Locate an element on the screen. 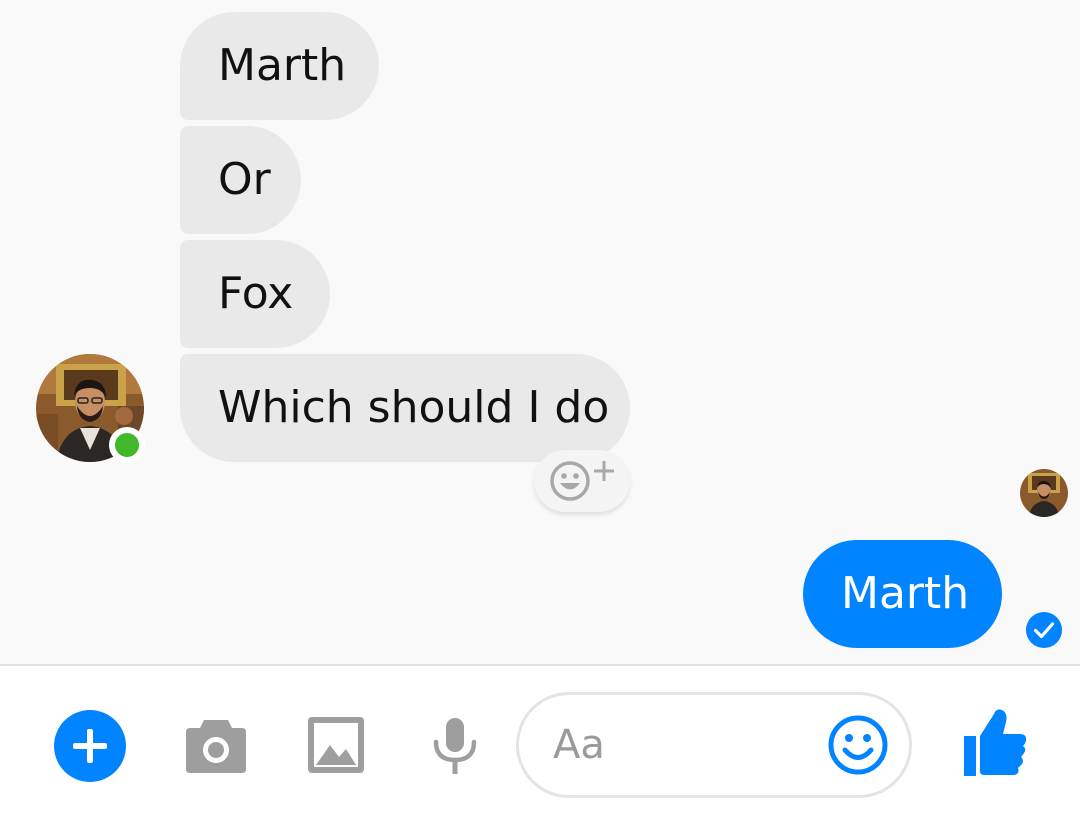 The height and width of the screenshot is (822, 1080). avatar-photo is located at coordinates (1044, 493).